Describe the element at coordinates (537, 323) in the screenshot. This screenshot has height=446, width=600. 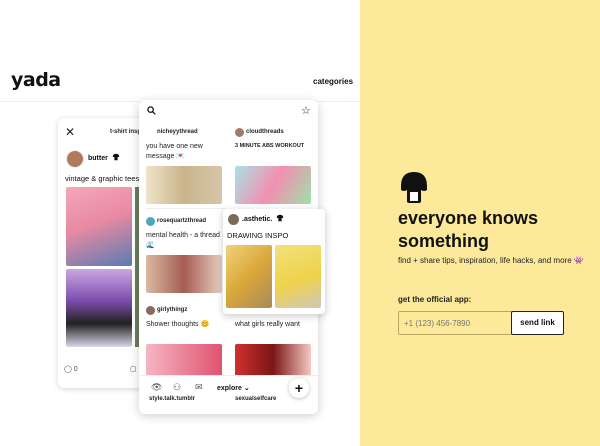
I see `send-link-button: send link` at that location.